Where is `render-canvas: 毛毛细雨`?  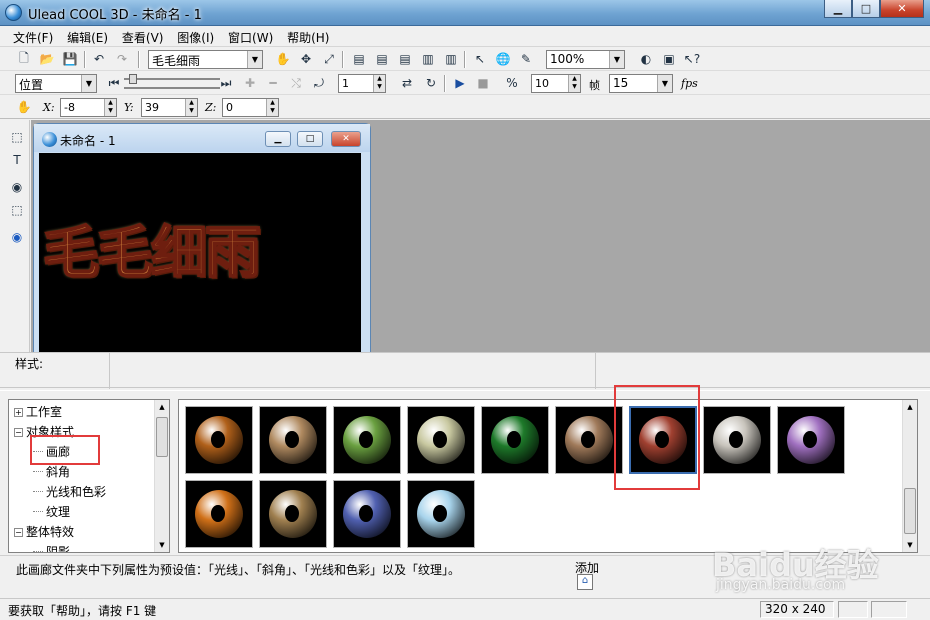
render-canvas: 毛毛细雨 is located at coordinates (200, 253).